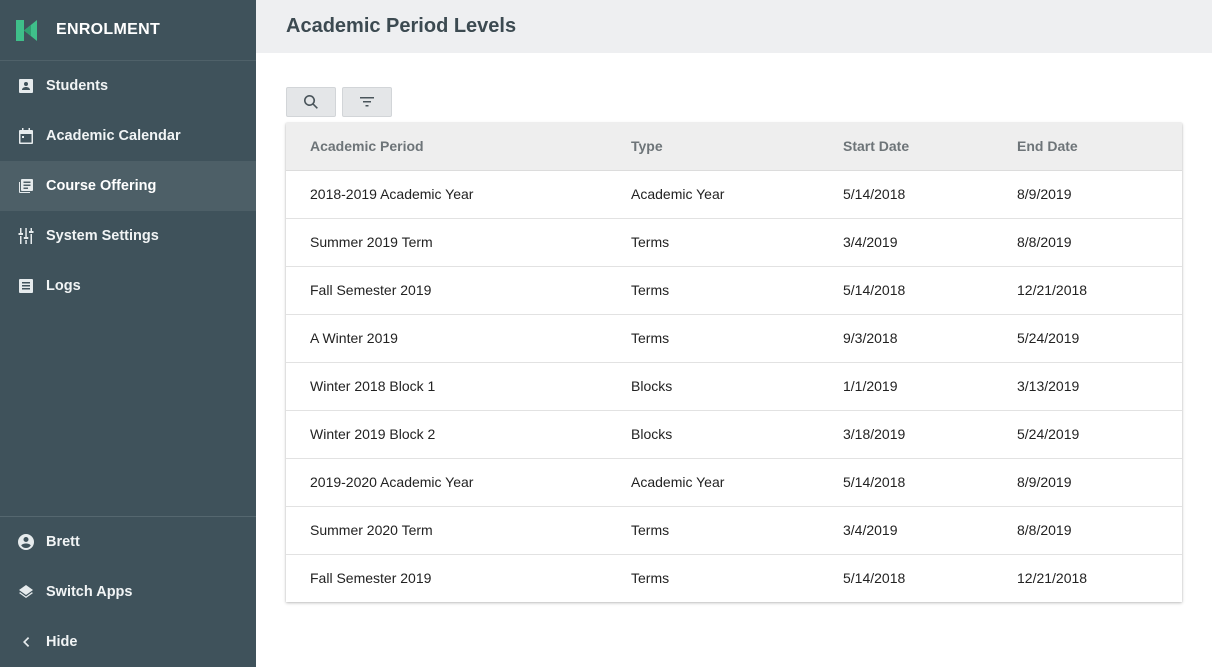 The width and height of the screenshot is (1212, 667). Describe the element at coordinates (26, 86) in the screenshot. I see `student-id-icon` at that location.